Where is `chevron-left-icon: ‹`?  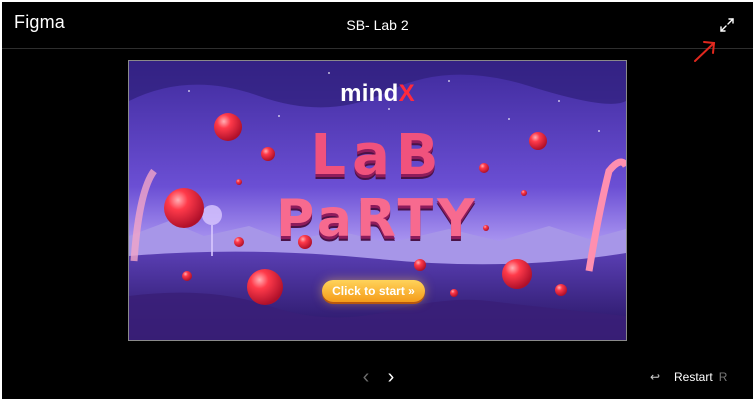 chevron-left-icon: ‹ is located at coordinates (366, 377).